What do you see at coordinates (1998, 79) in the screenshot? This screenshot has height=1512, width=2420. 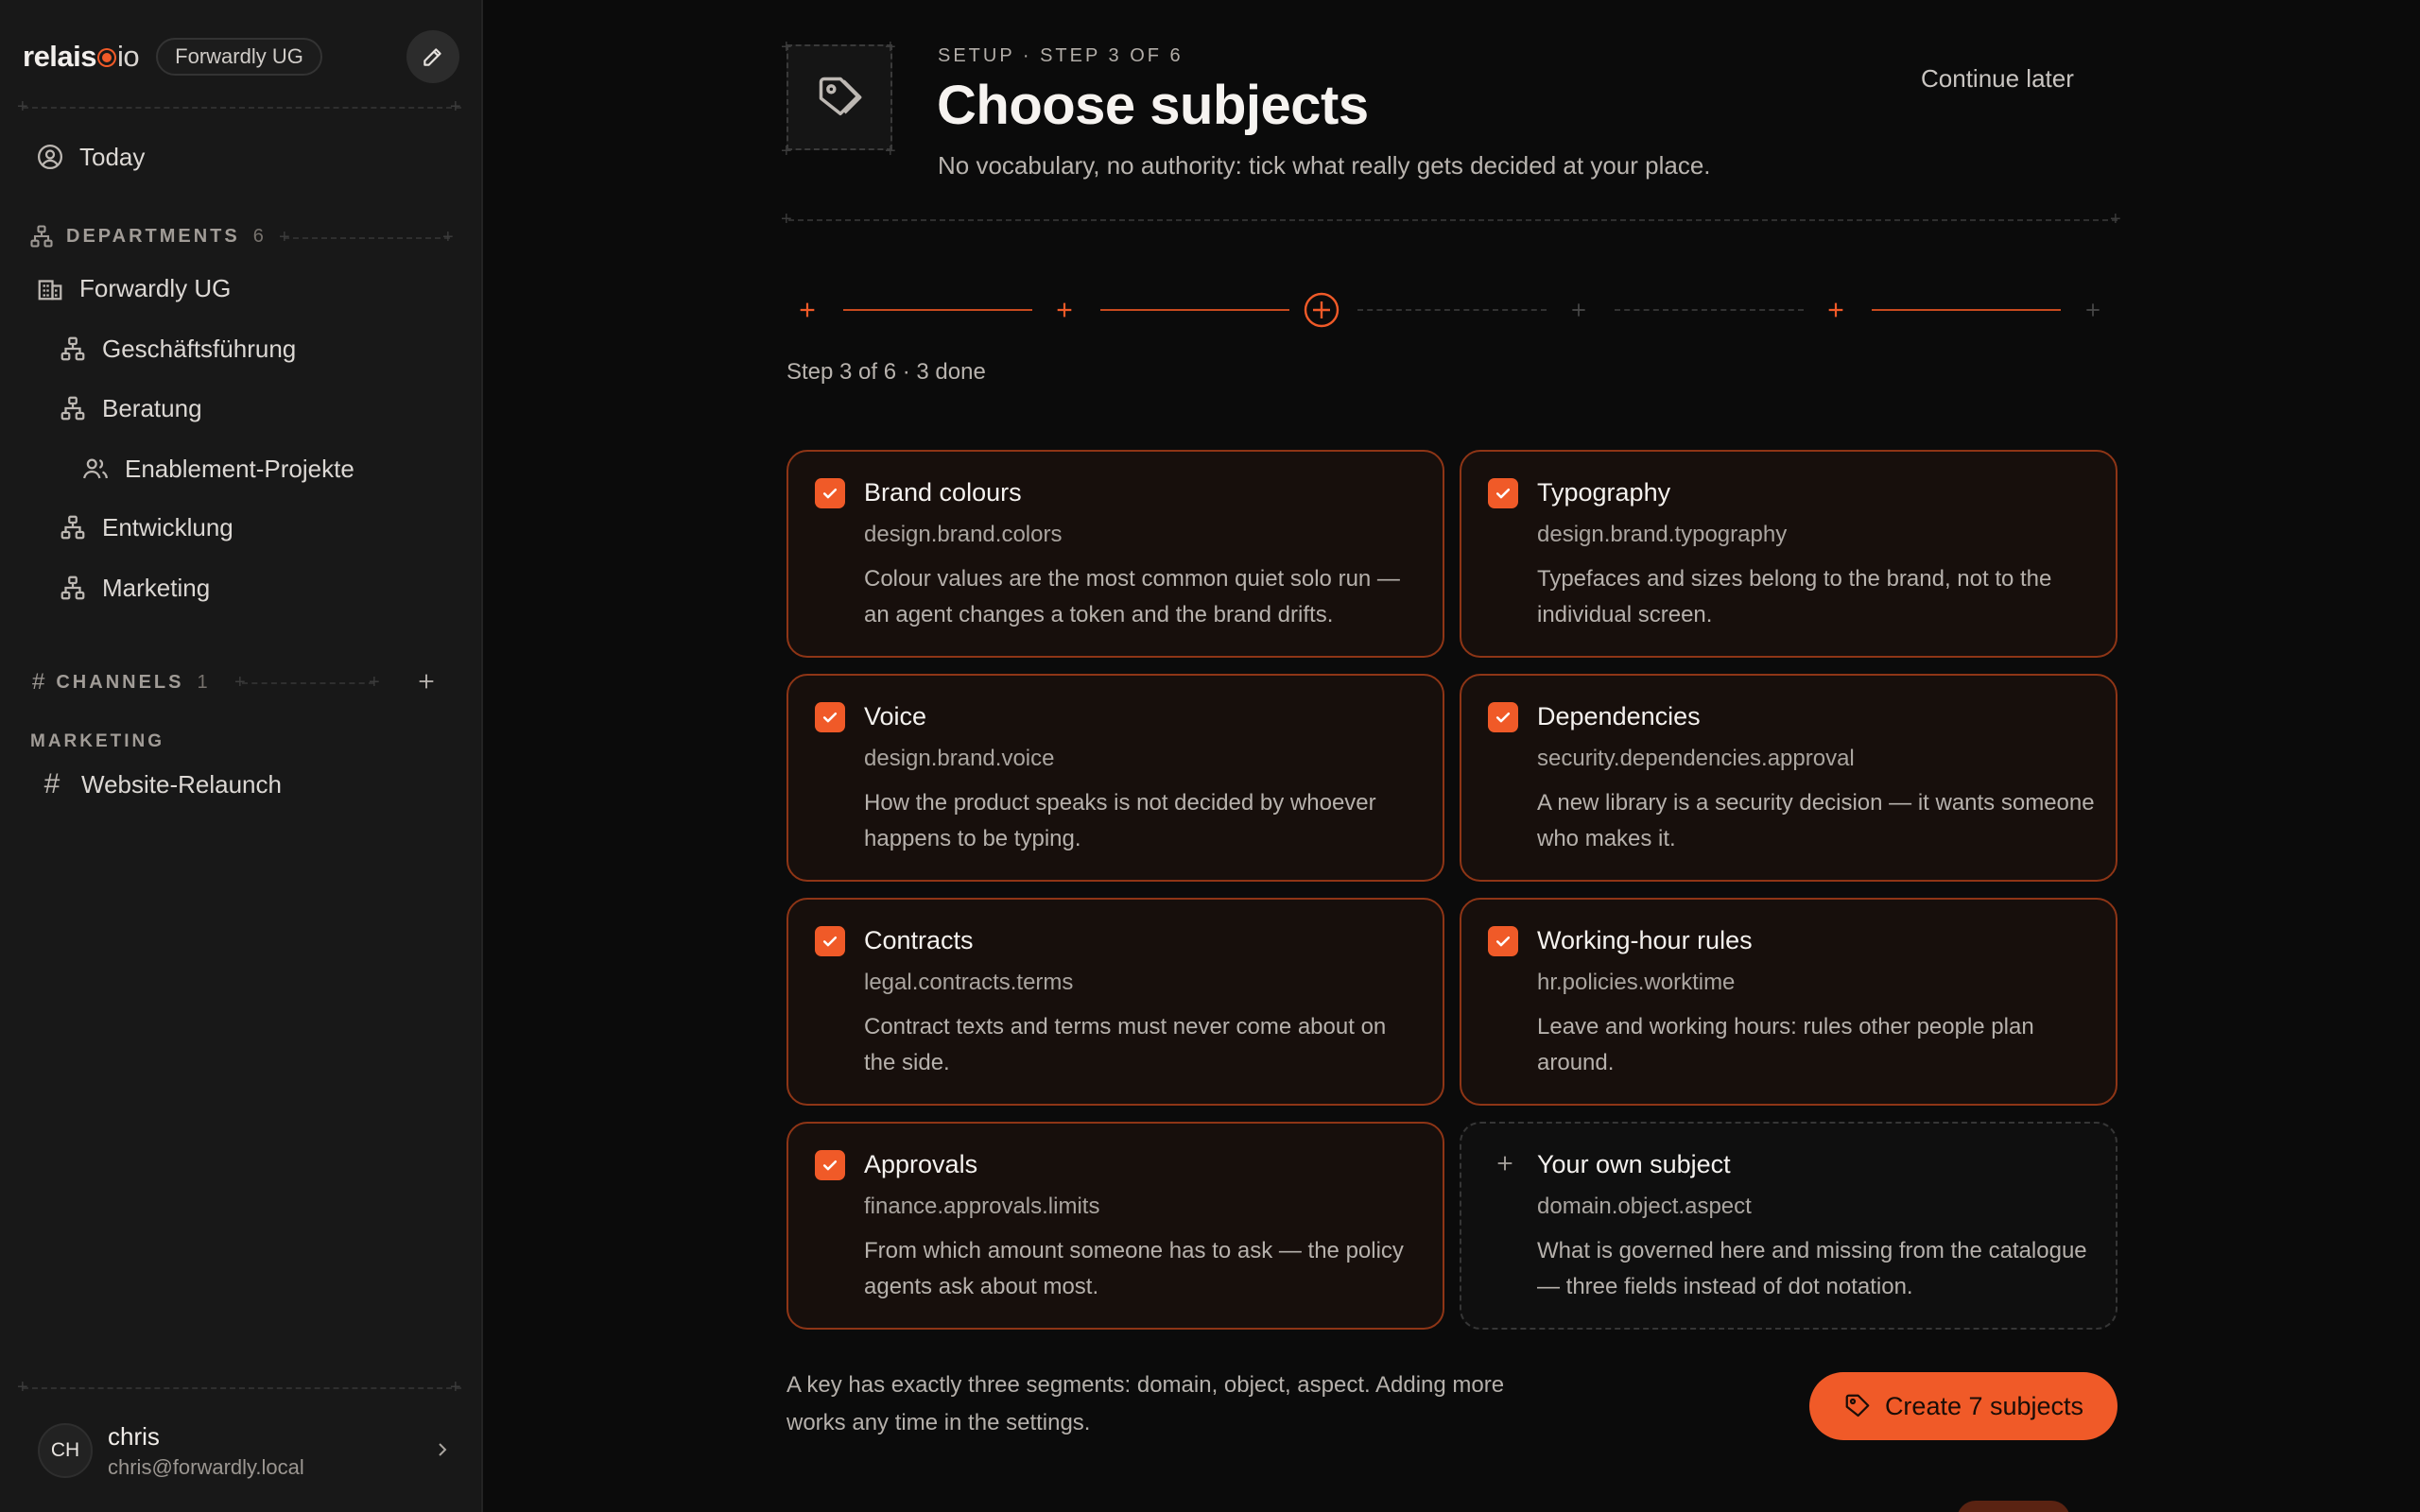 I see `continue-later-button: Continue later` at bounding box center [1998, 79].